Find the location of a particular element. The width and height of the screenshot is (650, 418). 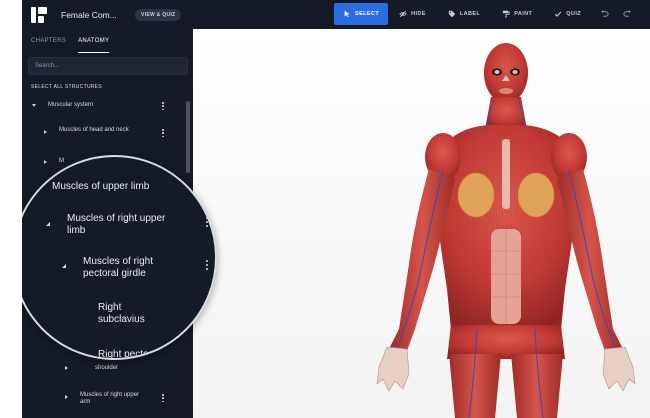

quiz-tool-button: QUIZ is located at coordinates (567, 14).